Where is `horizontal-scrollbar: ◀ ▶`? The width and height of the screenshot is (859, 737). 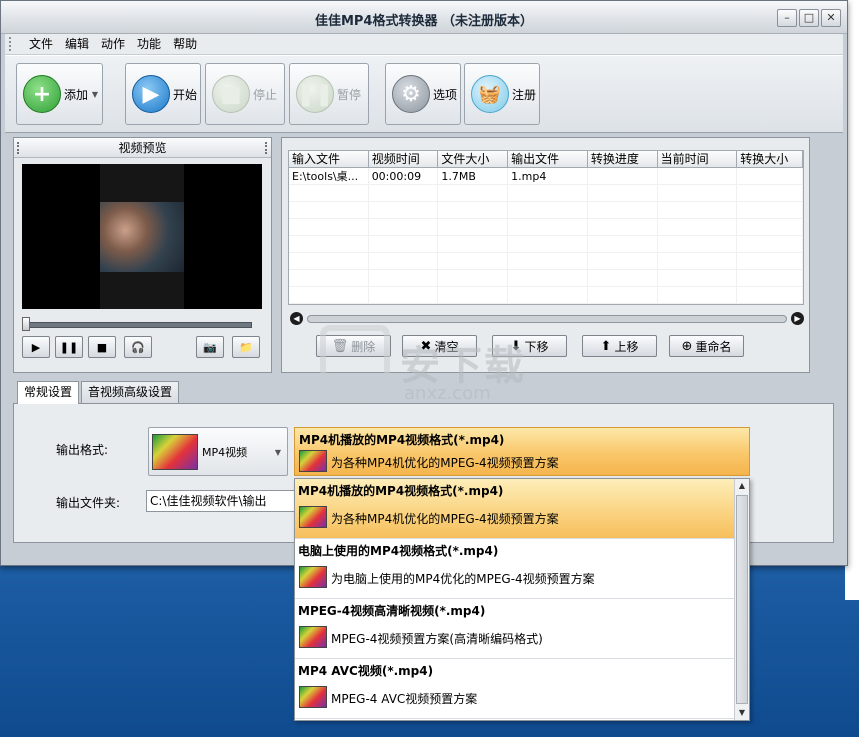
horizontal-scrollbar: ◀ ▶ is located at coordinates (547, 319).